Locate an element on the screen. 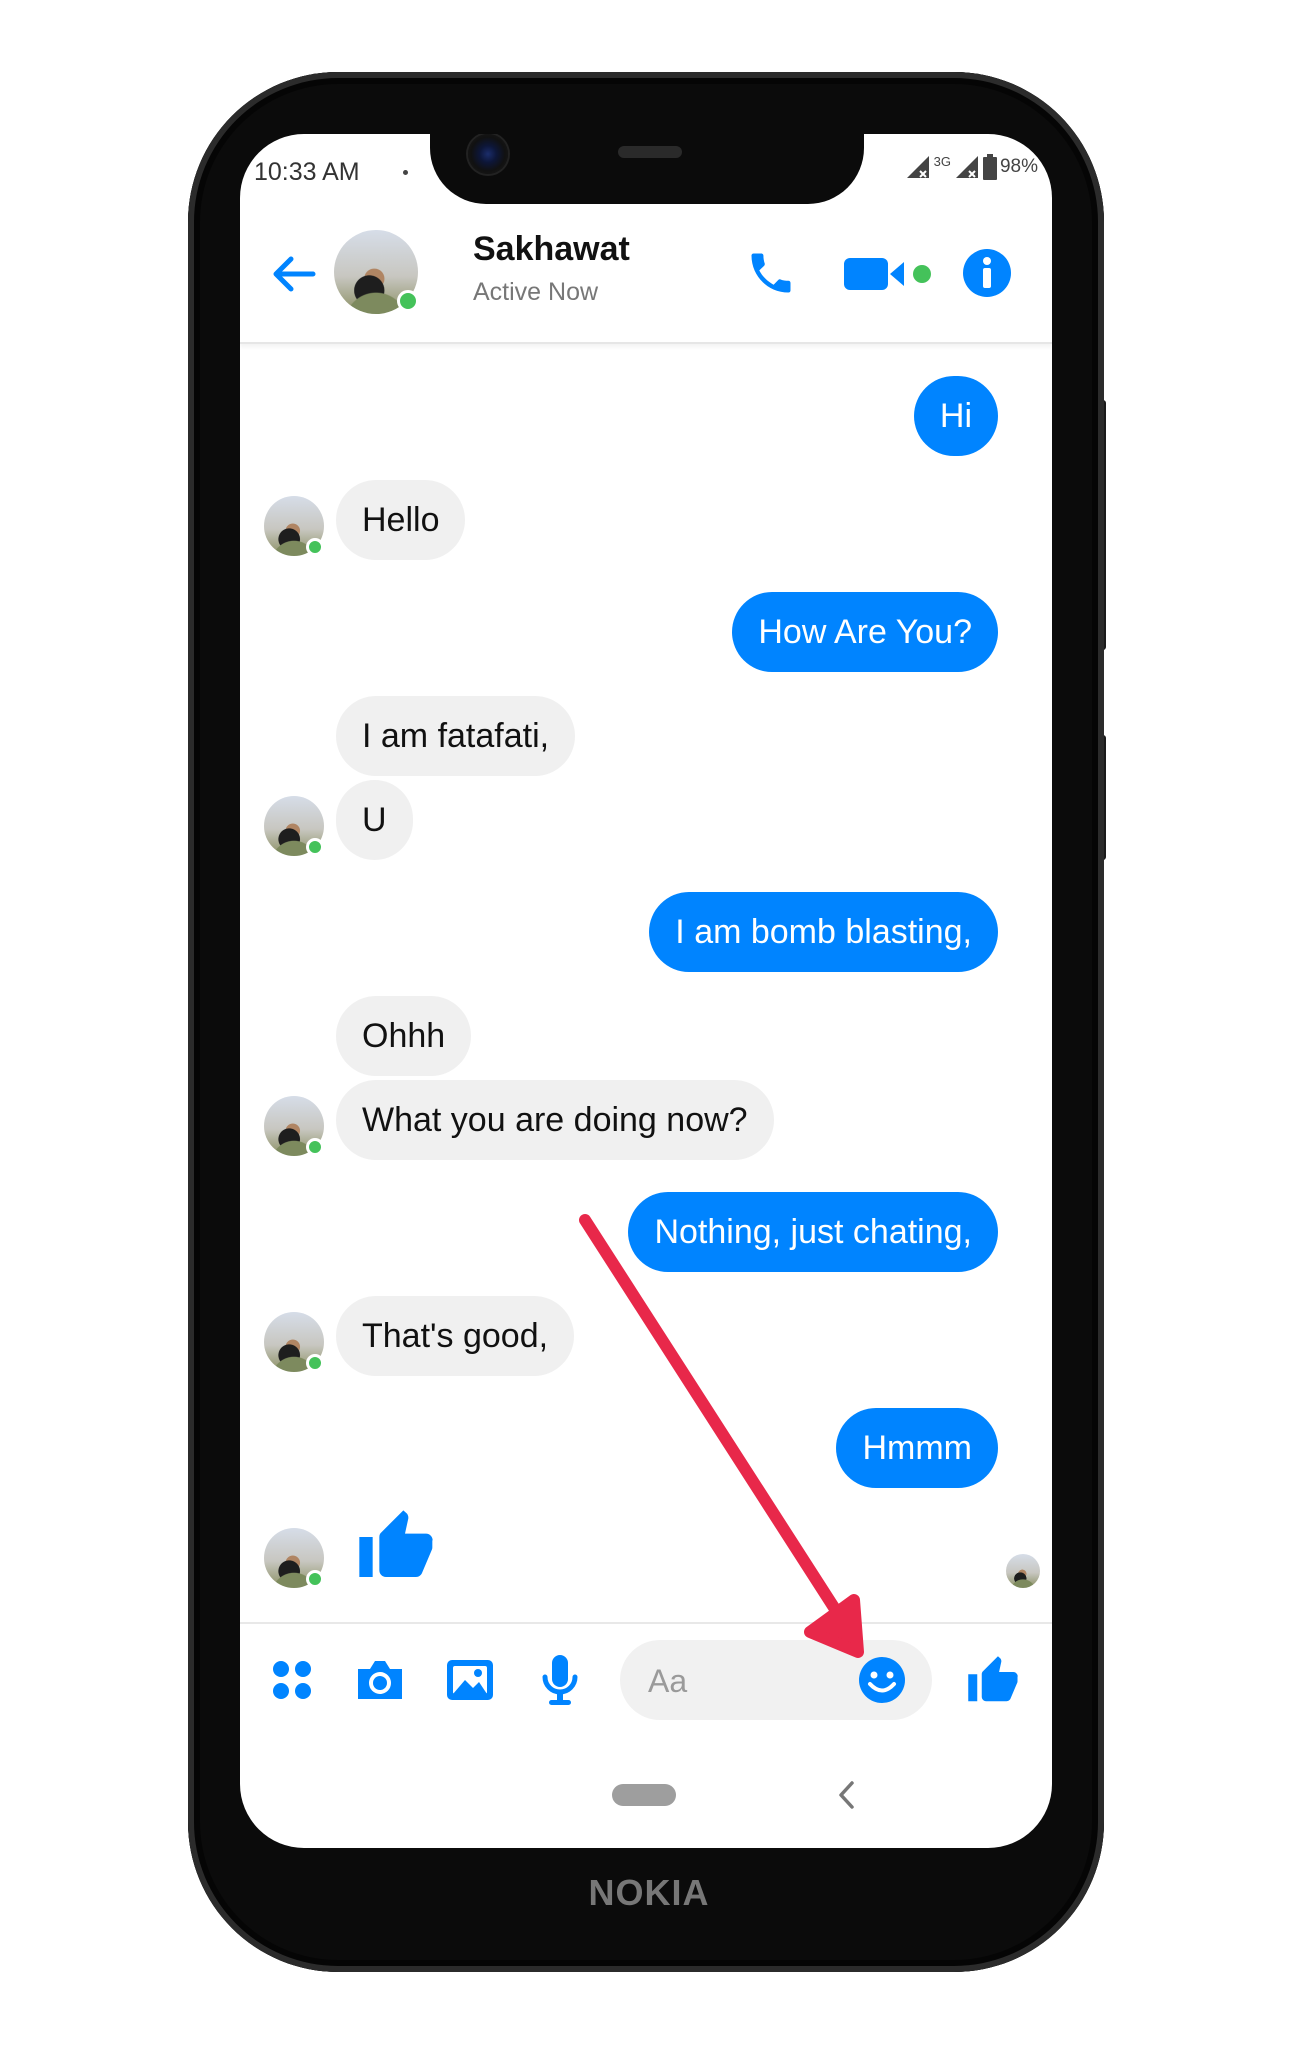  message-incoming: Ohhh is located at coordinates (404, 1036).